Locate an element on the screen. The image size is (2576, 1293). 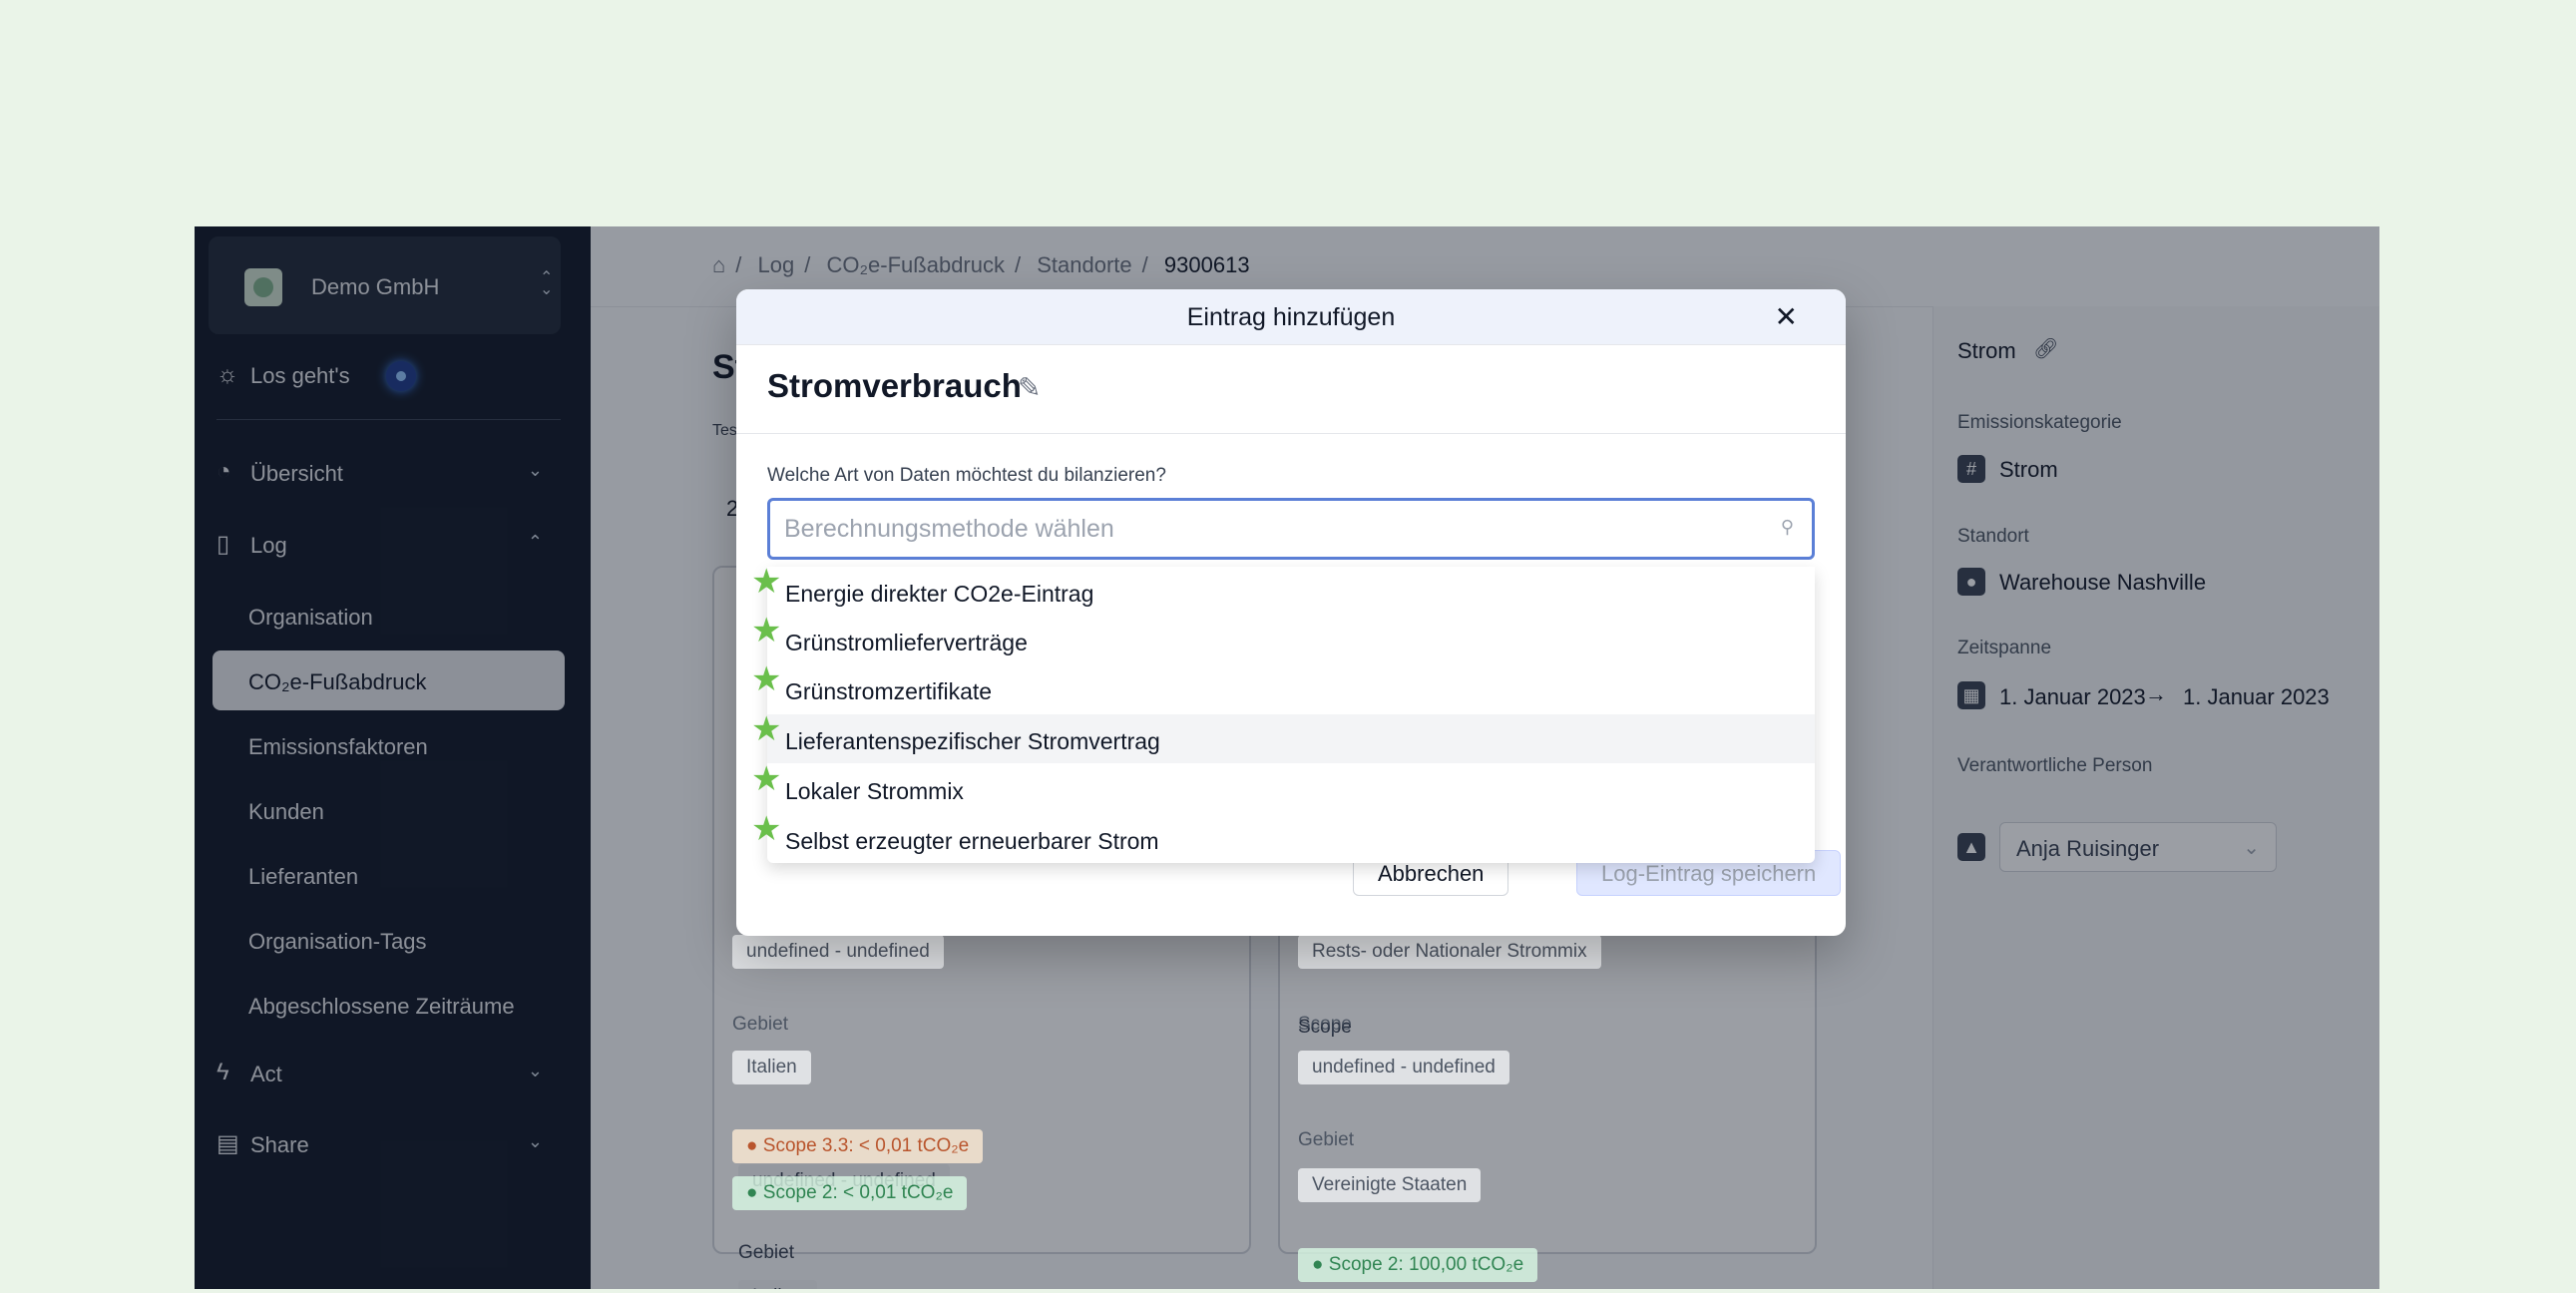
search-icon: ⚲ is located at coordinates (1787, 527).